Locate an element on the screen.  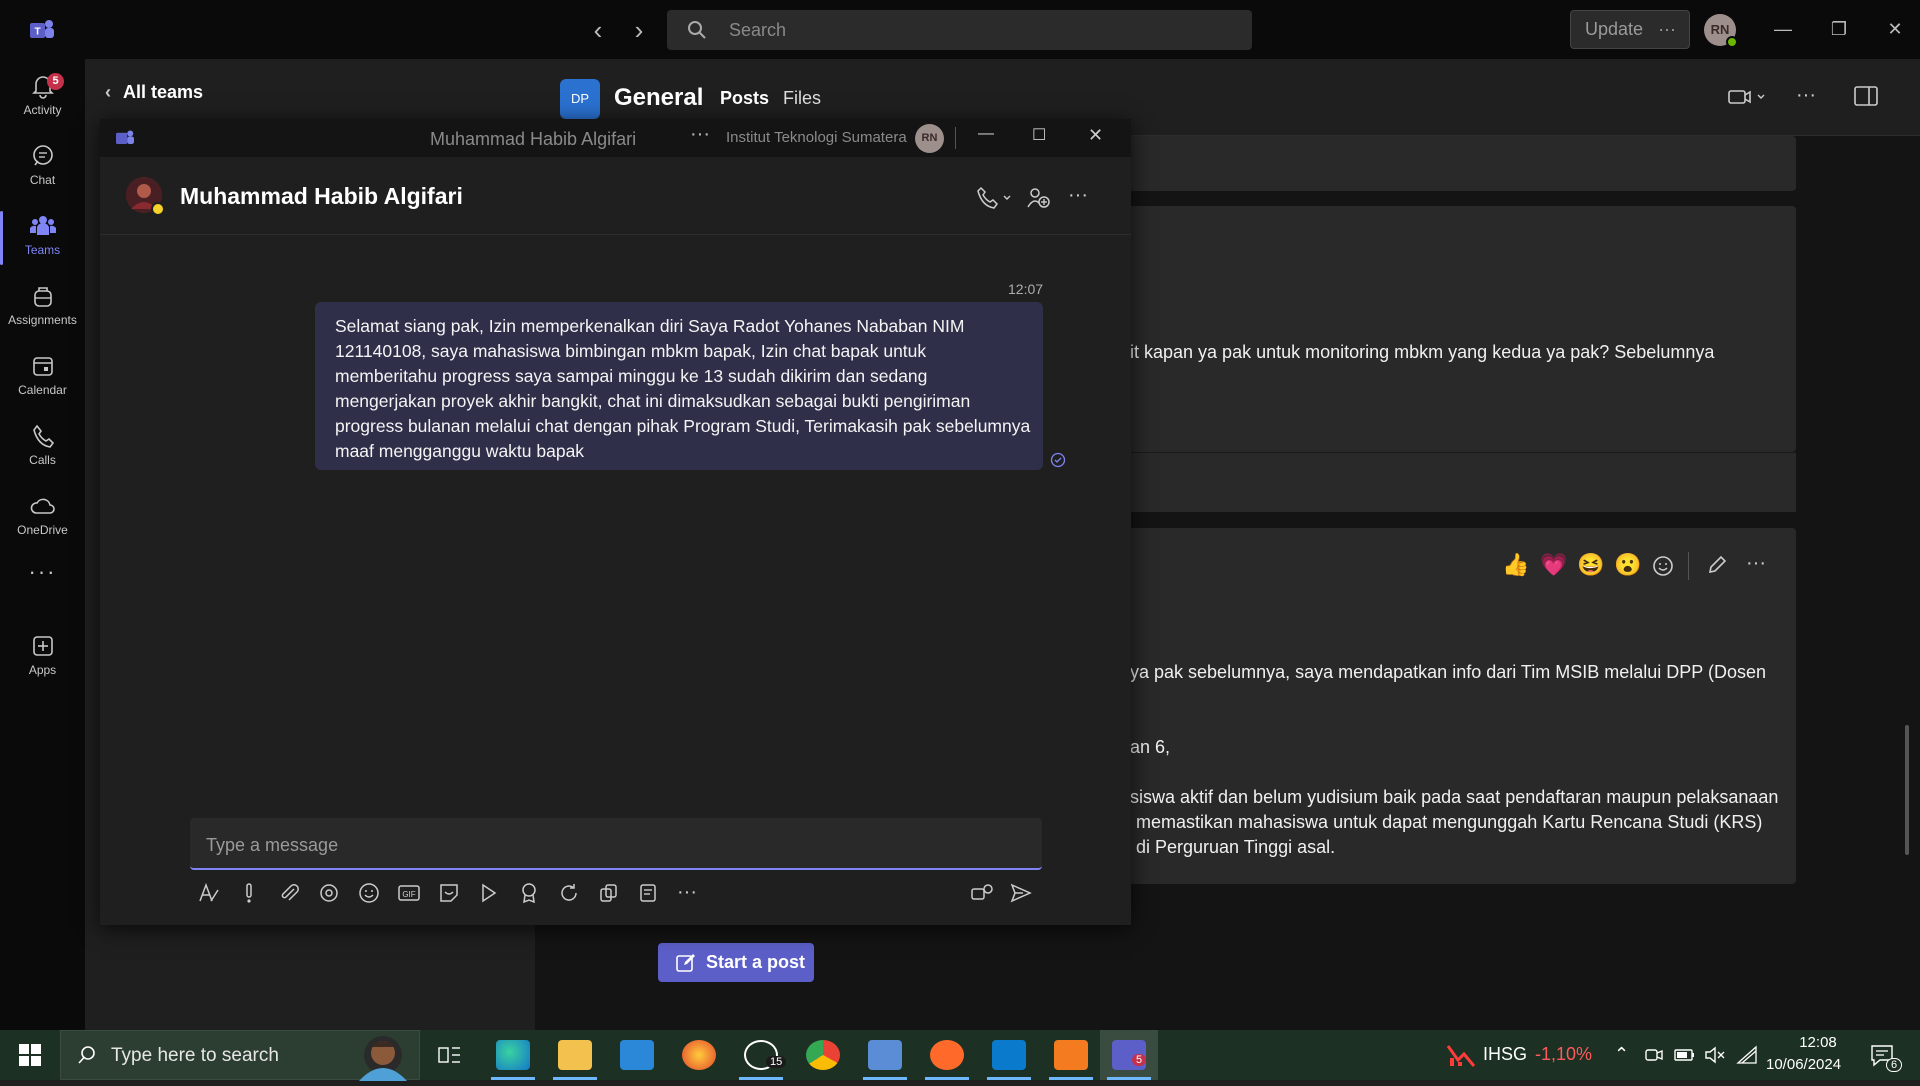
rail-item-onedrive: OneDrive is located at coordinates (42, 517).